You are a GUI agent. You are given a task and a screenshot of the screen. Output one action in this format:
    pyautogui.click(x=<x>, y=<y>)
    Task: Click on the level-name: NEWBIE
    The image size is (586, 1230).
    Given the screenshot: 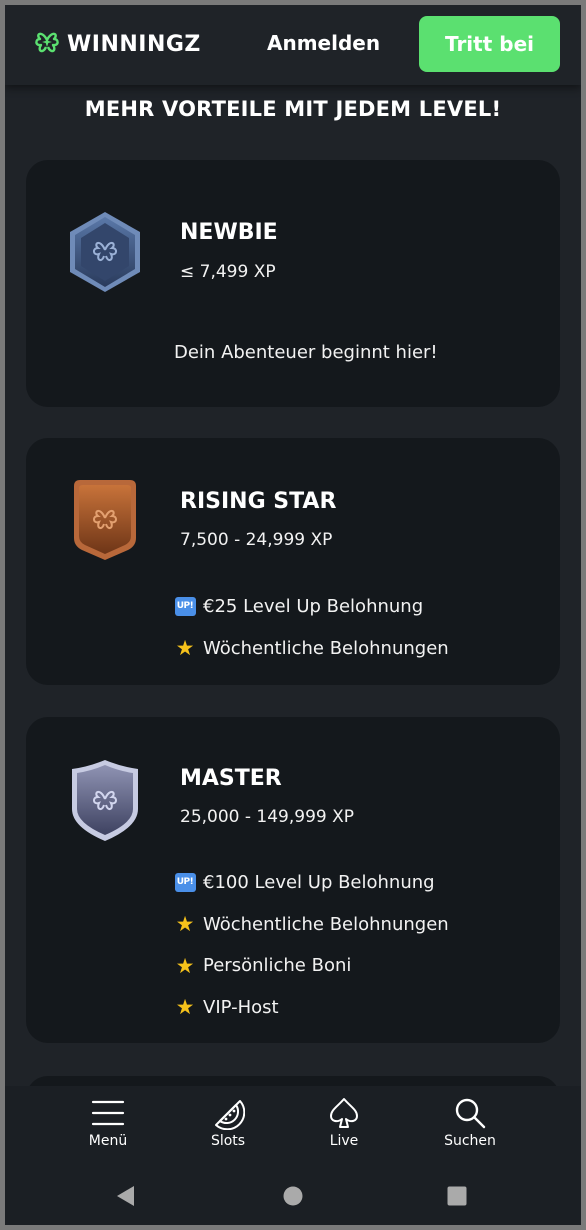 What is the action you would take?
    pyautogui.click(x=229, y=232)
    